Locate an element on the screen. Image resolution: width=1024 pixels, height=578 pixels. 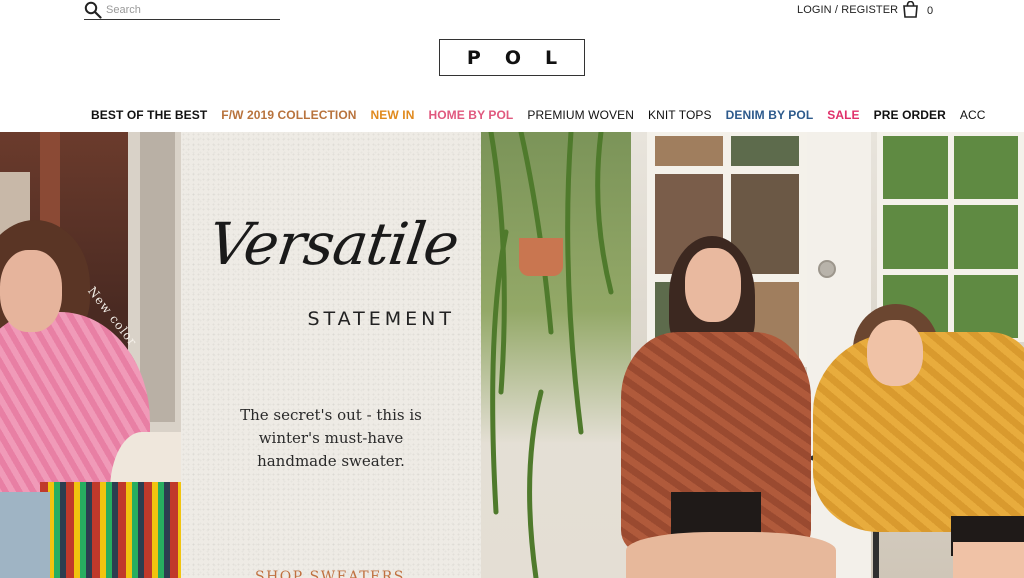
search-icon is located at coordinates (93, 10).